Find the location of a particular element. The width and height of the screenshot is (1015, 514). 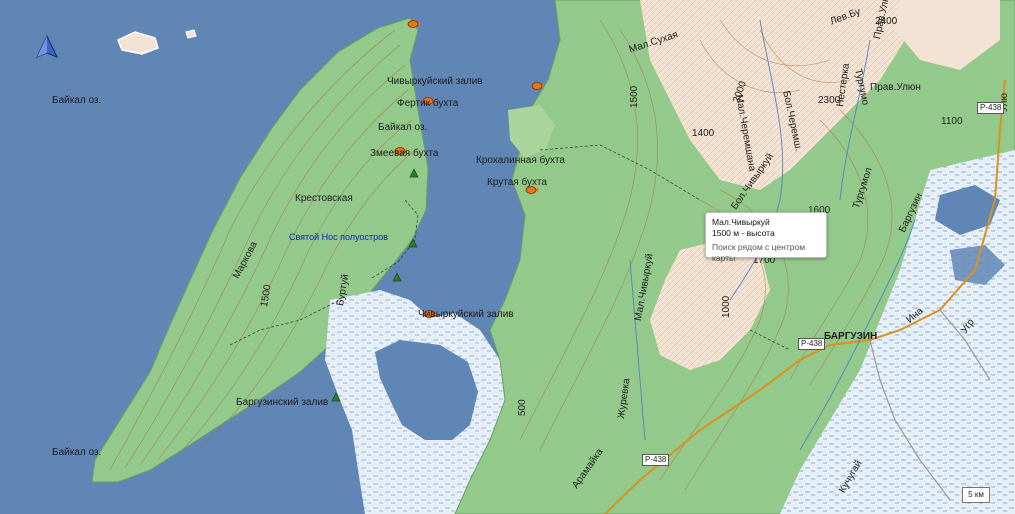

label-chivyrkuy-bay-north: Чивыркуйский залив is located at coordinates (435, 81).